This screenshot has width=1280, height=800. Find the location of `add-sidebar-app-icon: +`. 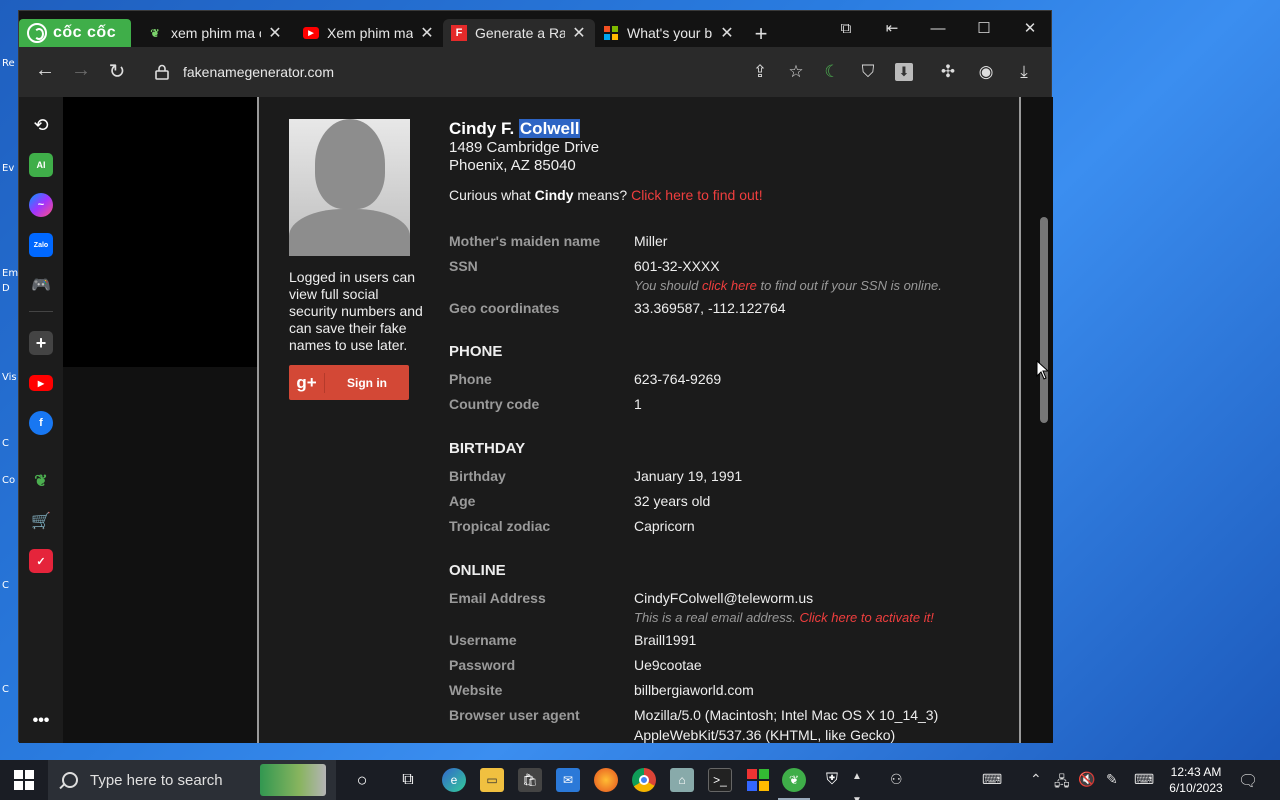

add-sidebar-app-icon: + is located at coordinates (41, 343).